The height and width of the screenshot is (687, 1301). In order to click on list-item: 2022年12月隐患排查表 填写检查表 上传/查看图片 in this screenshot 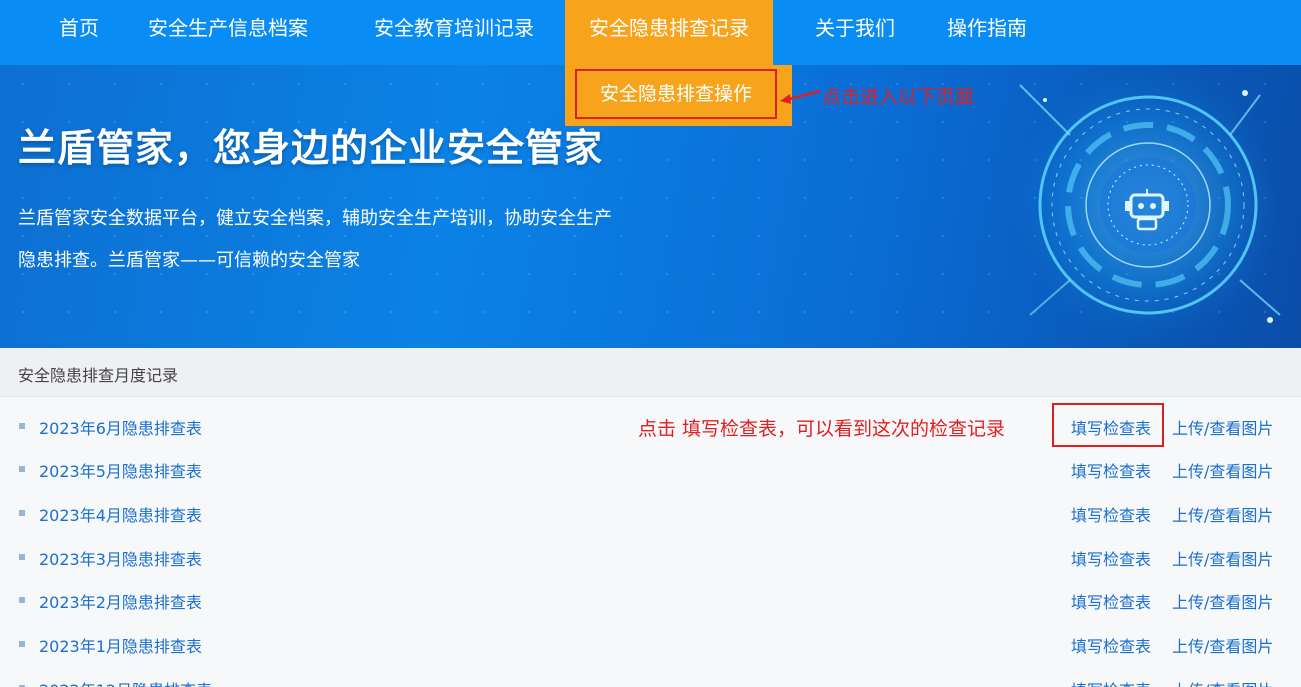, I will do `click(650, 676)`.